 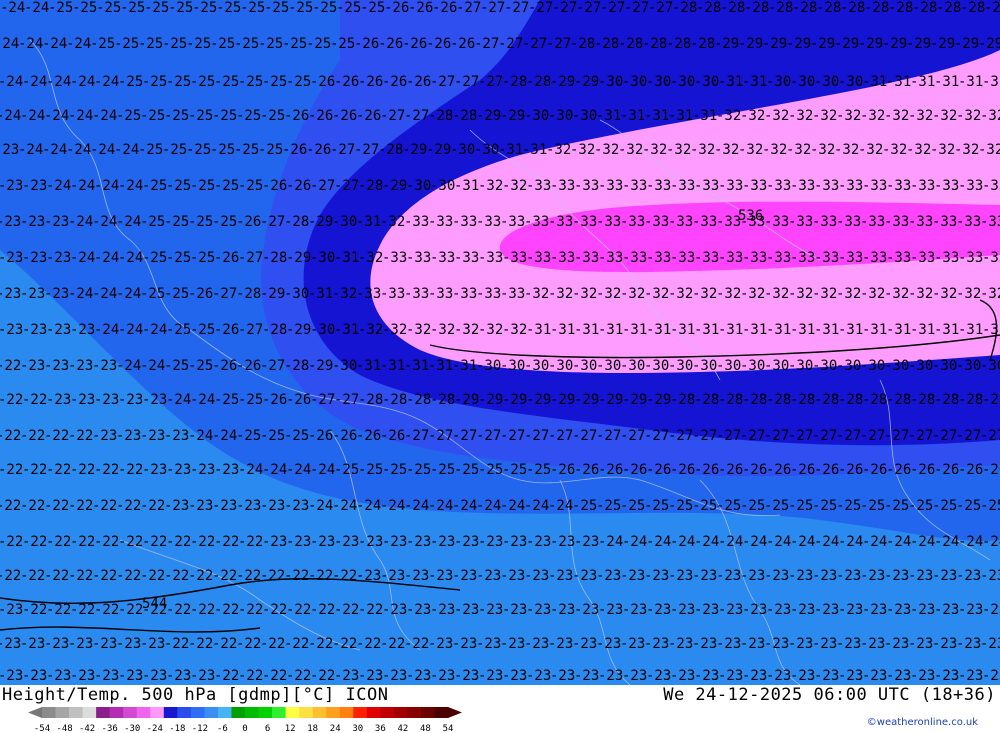 I want to click on scale-label: -30, so click(x=132, y=728).